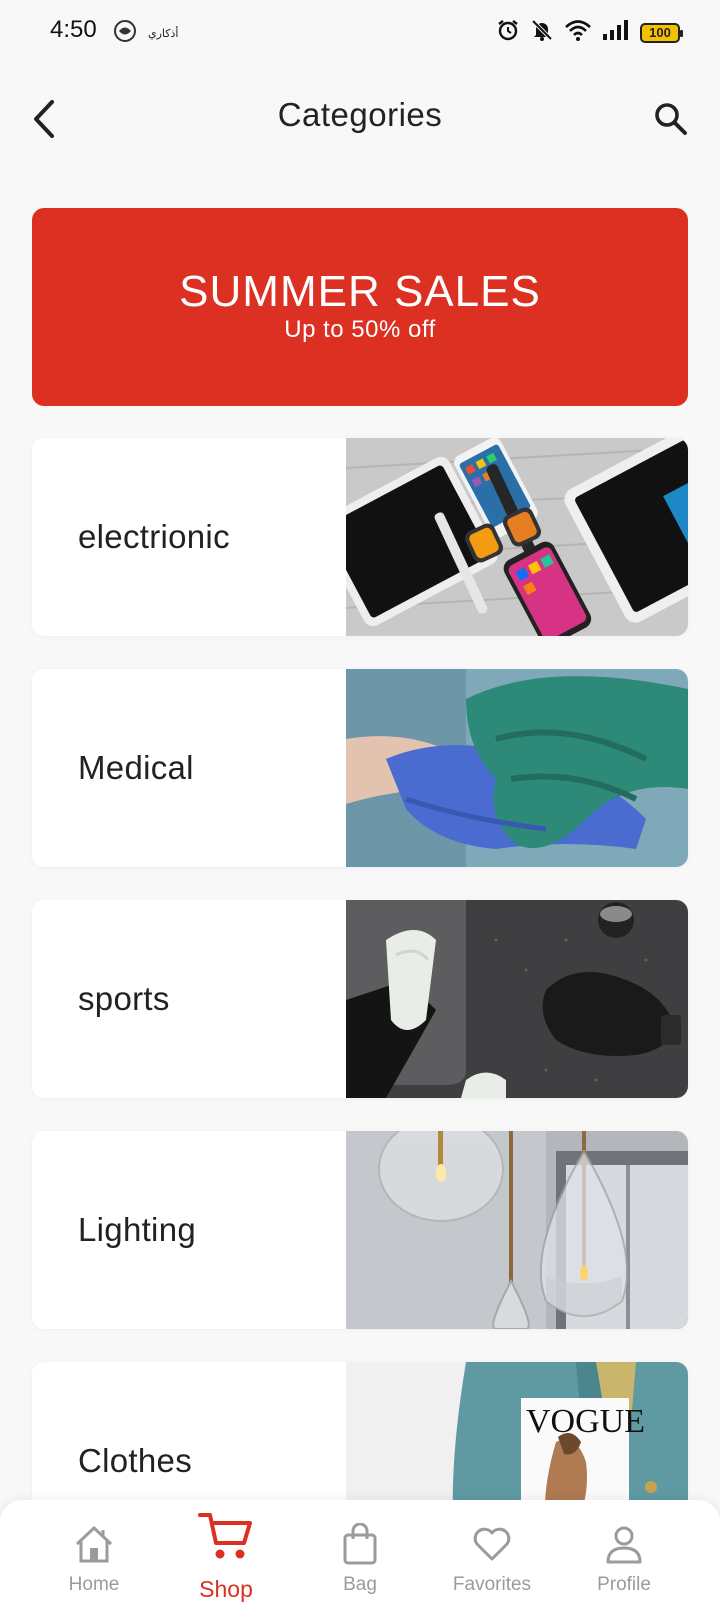 The width and height of the screenshot is (720, 1612). I want to click on category-card-electronic: electrionic, so click(360, 537).